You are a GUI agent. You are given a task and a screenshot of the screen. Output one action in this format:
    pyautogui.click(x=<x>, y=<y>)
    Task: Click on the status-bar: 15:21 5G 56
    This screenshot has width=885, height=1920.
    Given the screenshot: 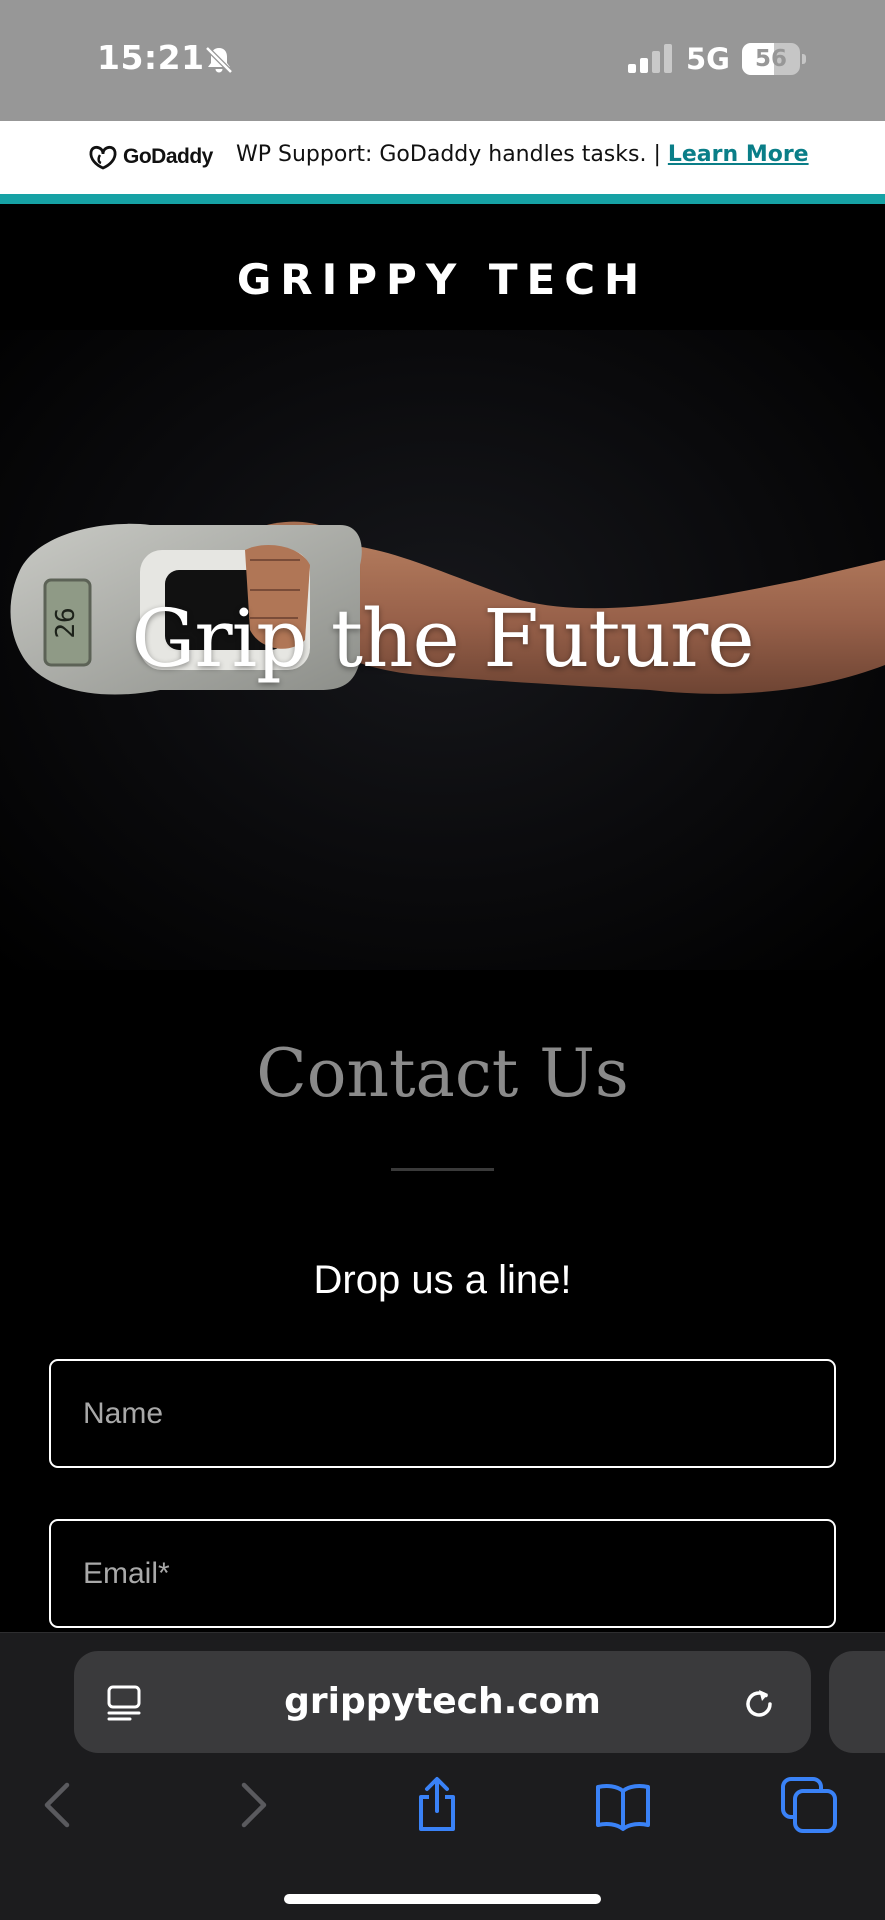 What is the action you would take?
    pyautogui.click(x=442, y=60)
    